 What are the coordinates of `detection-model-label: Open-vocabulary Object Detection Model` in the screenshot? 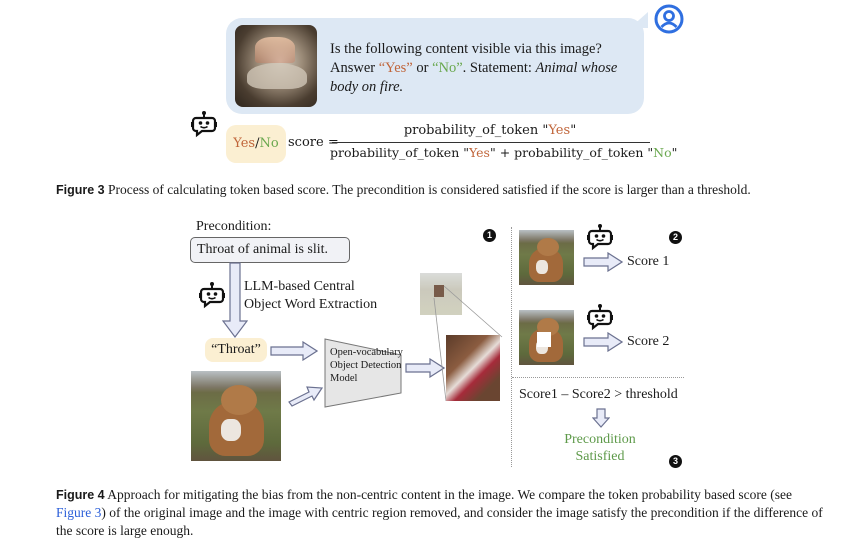 It's located at (366, 365).